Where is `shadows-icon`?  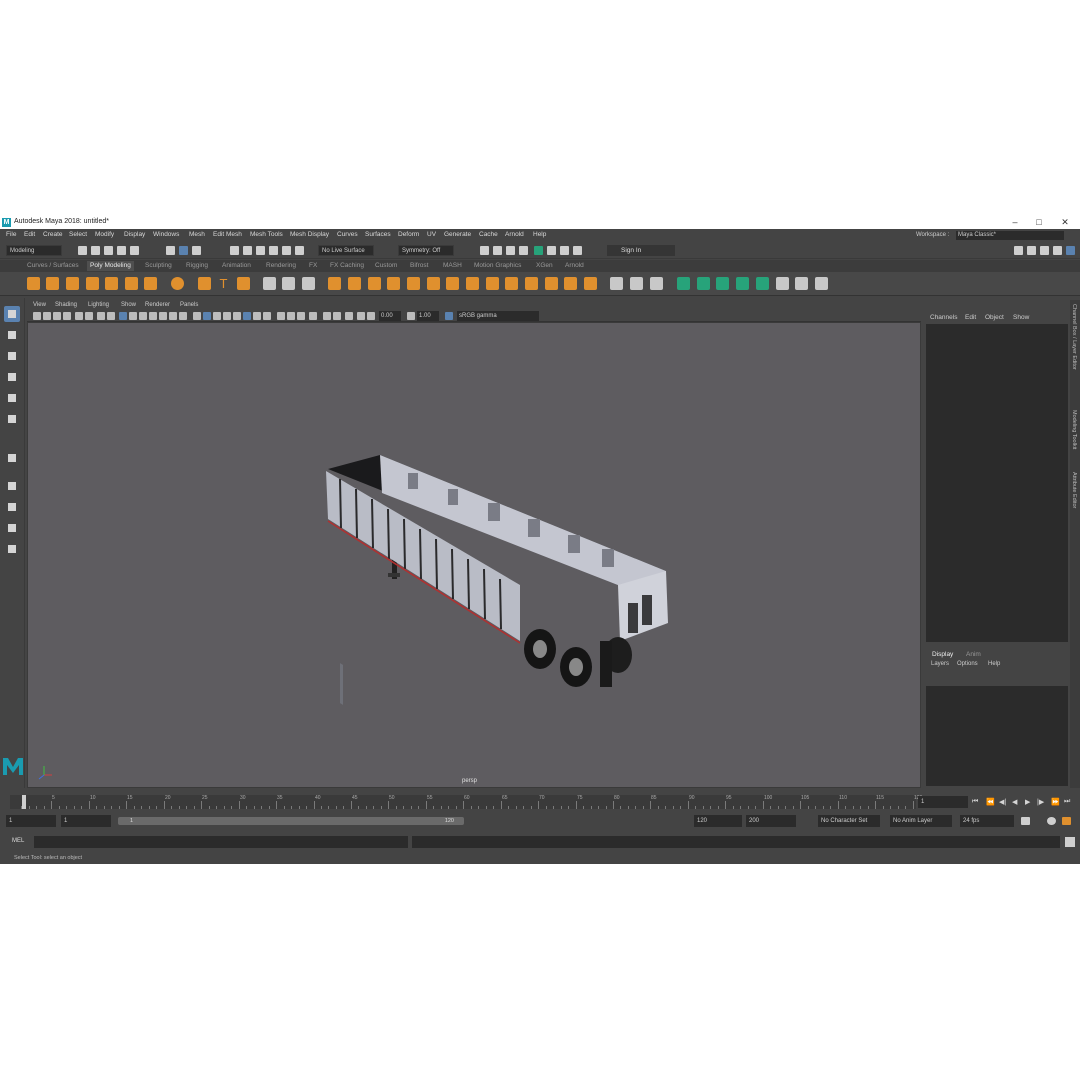
shadows-icon is located at coordinates (227, 316).